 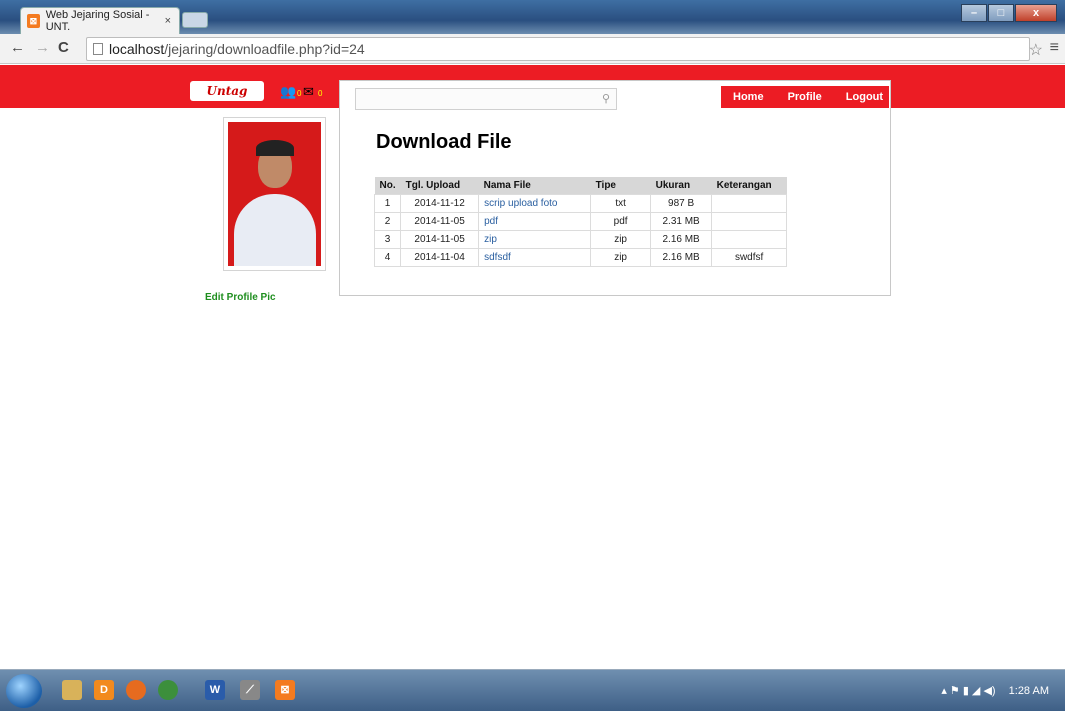 I want to click on nav-profile-link: Profile, so click(x=805, y=97).